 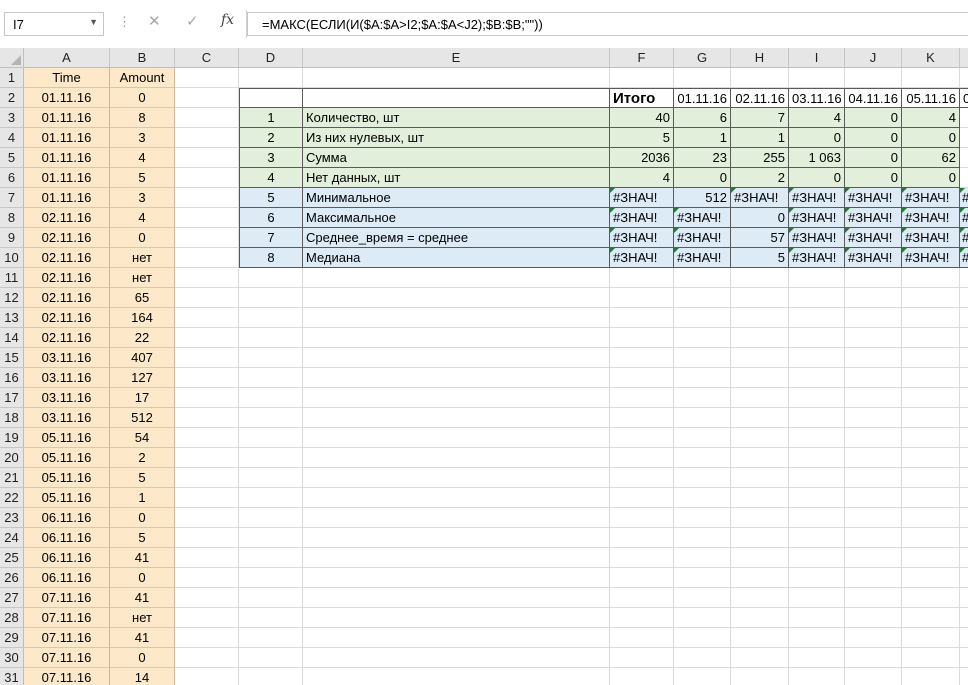 What do you see at coordinates (142, 298) in the screenshot?
I see `table-cell-amount: 65` at bounding box center [142, 298].